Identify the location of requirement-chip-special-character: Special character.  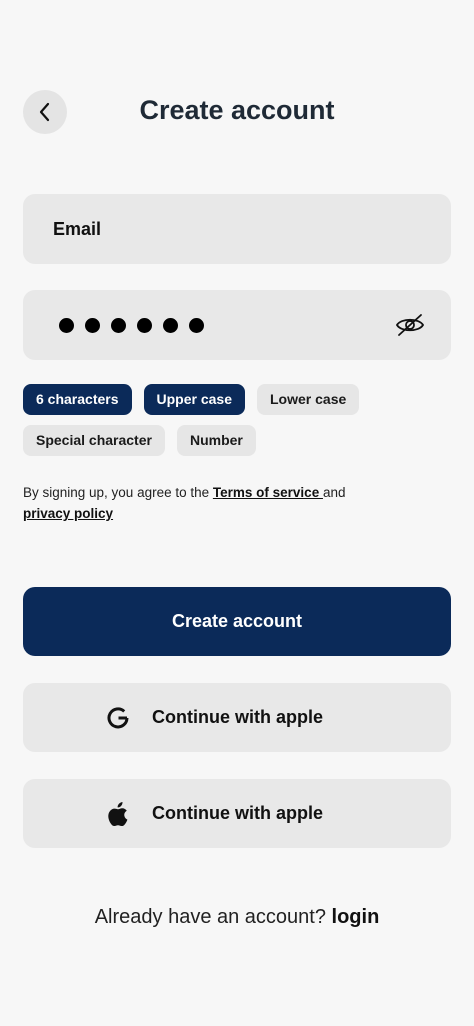
(94, 440).